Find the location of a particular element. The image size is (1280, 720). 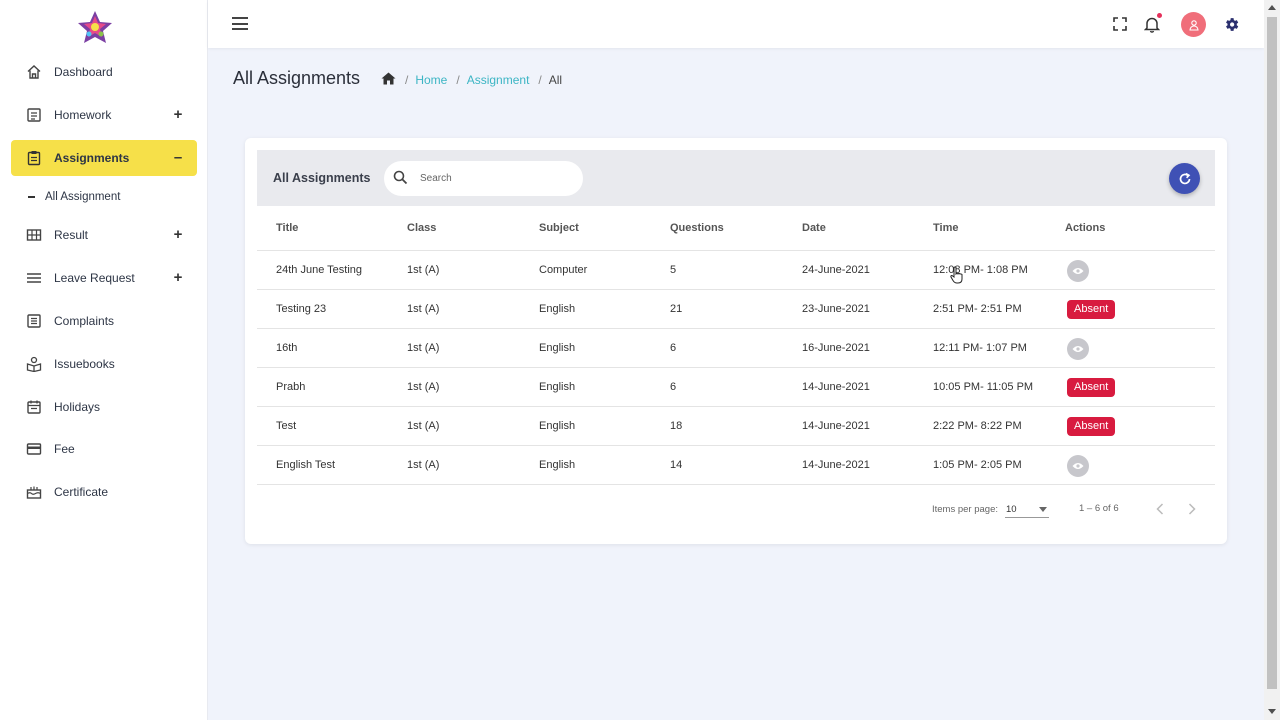

notification-dot is located at coordinates (1159, 15).